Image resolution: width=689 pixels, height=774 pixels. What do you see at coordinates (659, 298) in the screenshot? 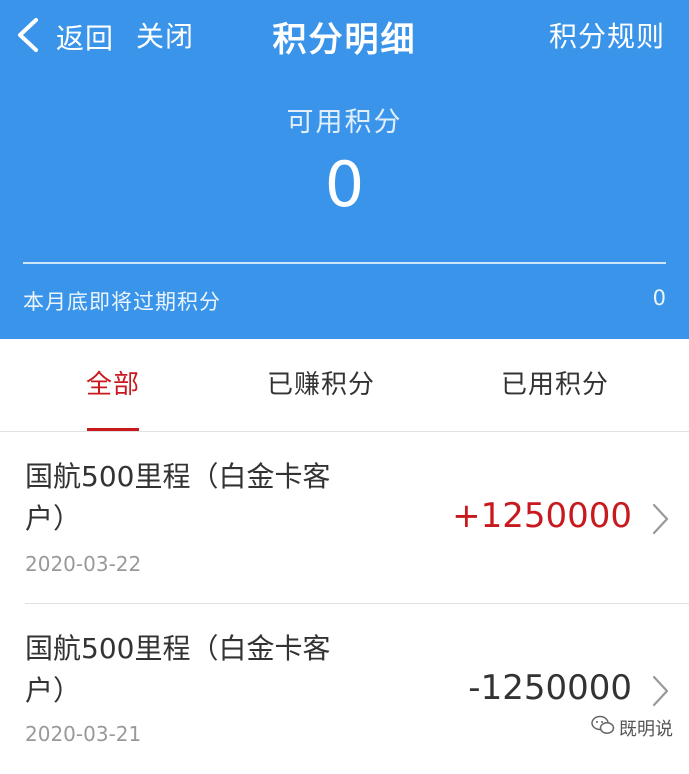
I see `expiring-points-value: 0` at bounding box center [659, 298].